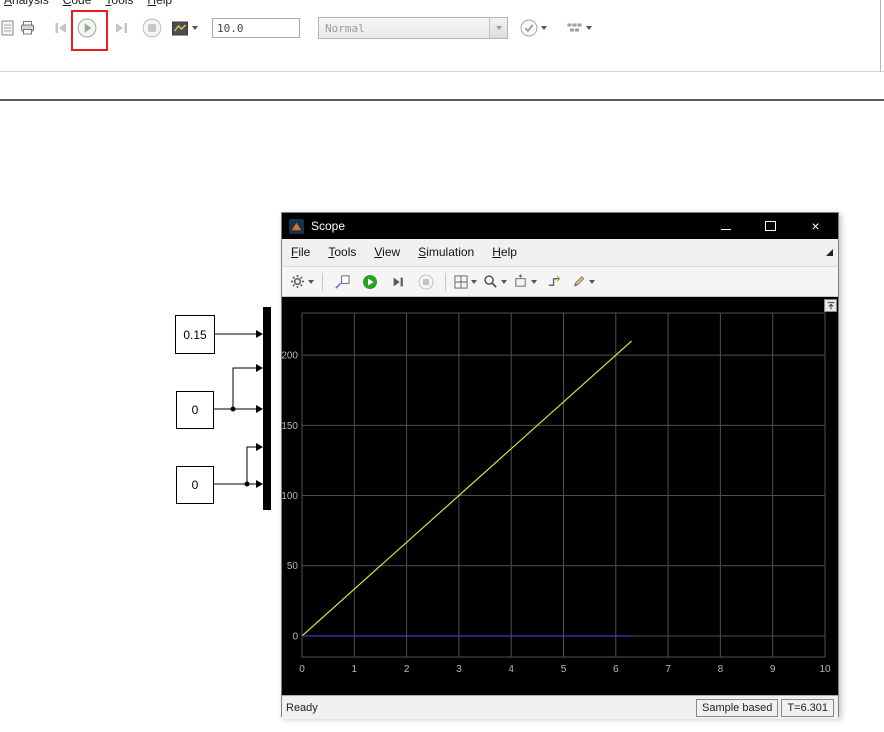 This screenshot has height=732, width=884. I want to click on measurements-button, so click(583, 282).